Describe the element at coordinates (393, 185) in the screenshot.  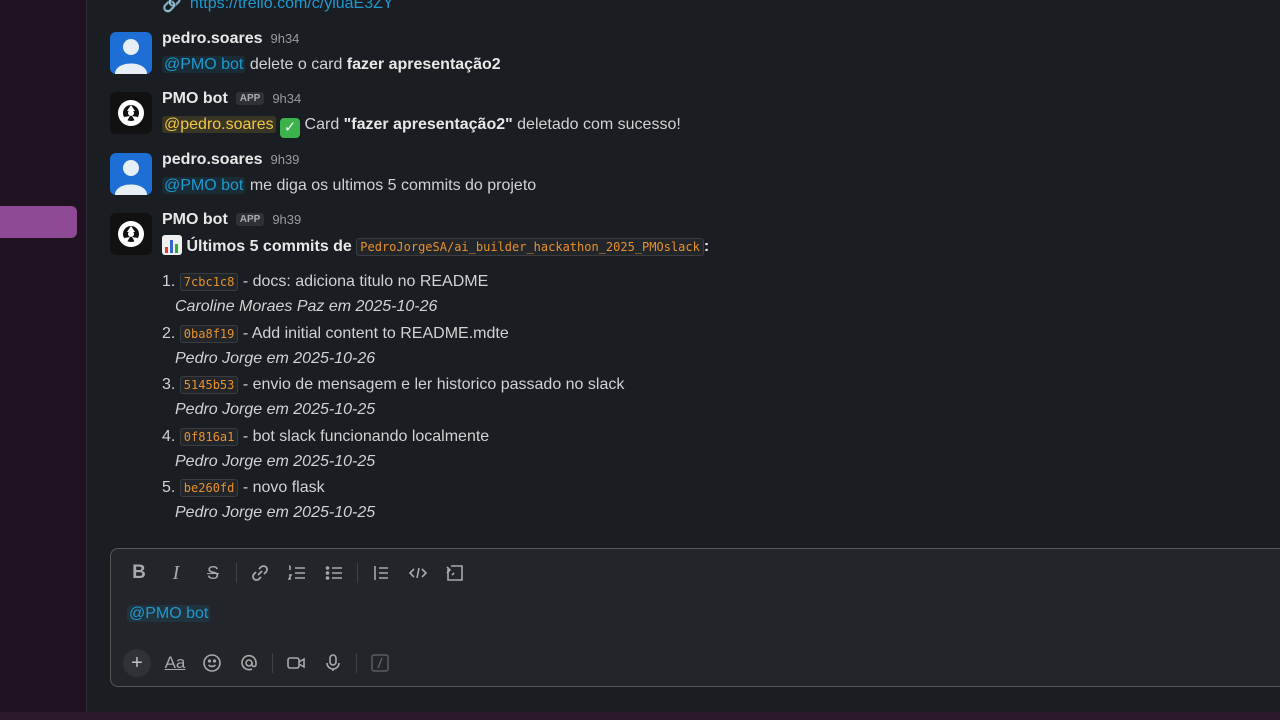
I see `message-text: me diga os ultimos 5 commits do projeto` at that location.